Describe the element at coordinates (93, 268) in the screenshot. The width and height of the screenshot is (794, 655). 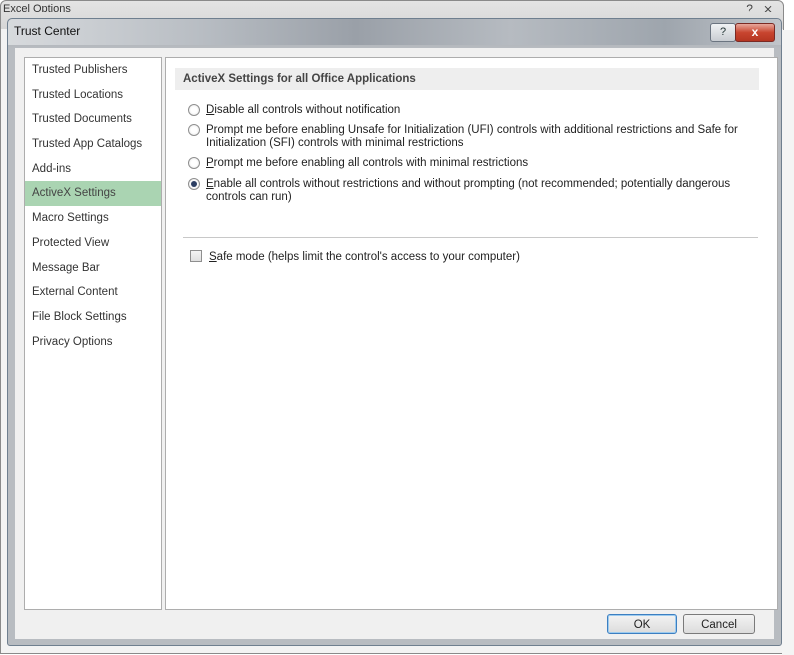
I see `nav-item-message-bar: Message Bar` at that location.